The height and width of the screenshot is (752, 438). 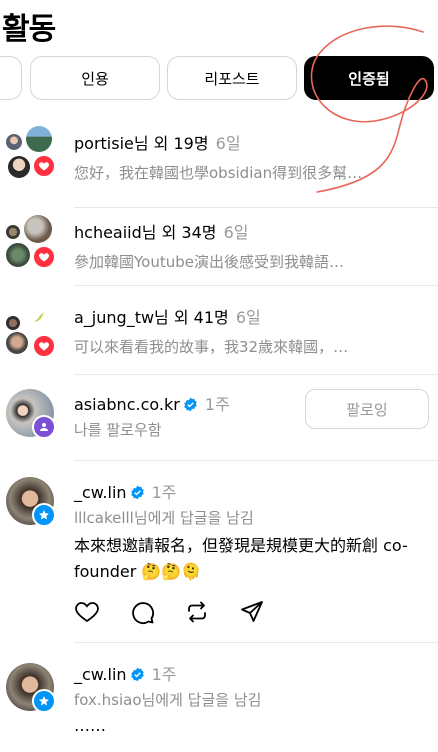 I want to click on repost-icon, so click(x=197, y=612).